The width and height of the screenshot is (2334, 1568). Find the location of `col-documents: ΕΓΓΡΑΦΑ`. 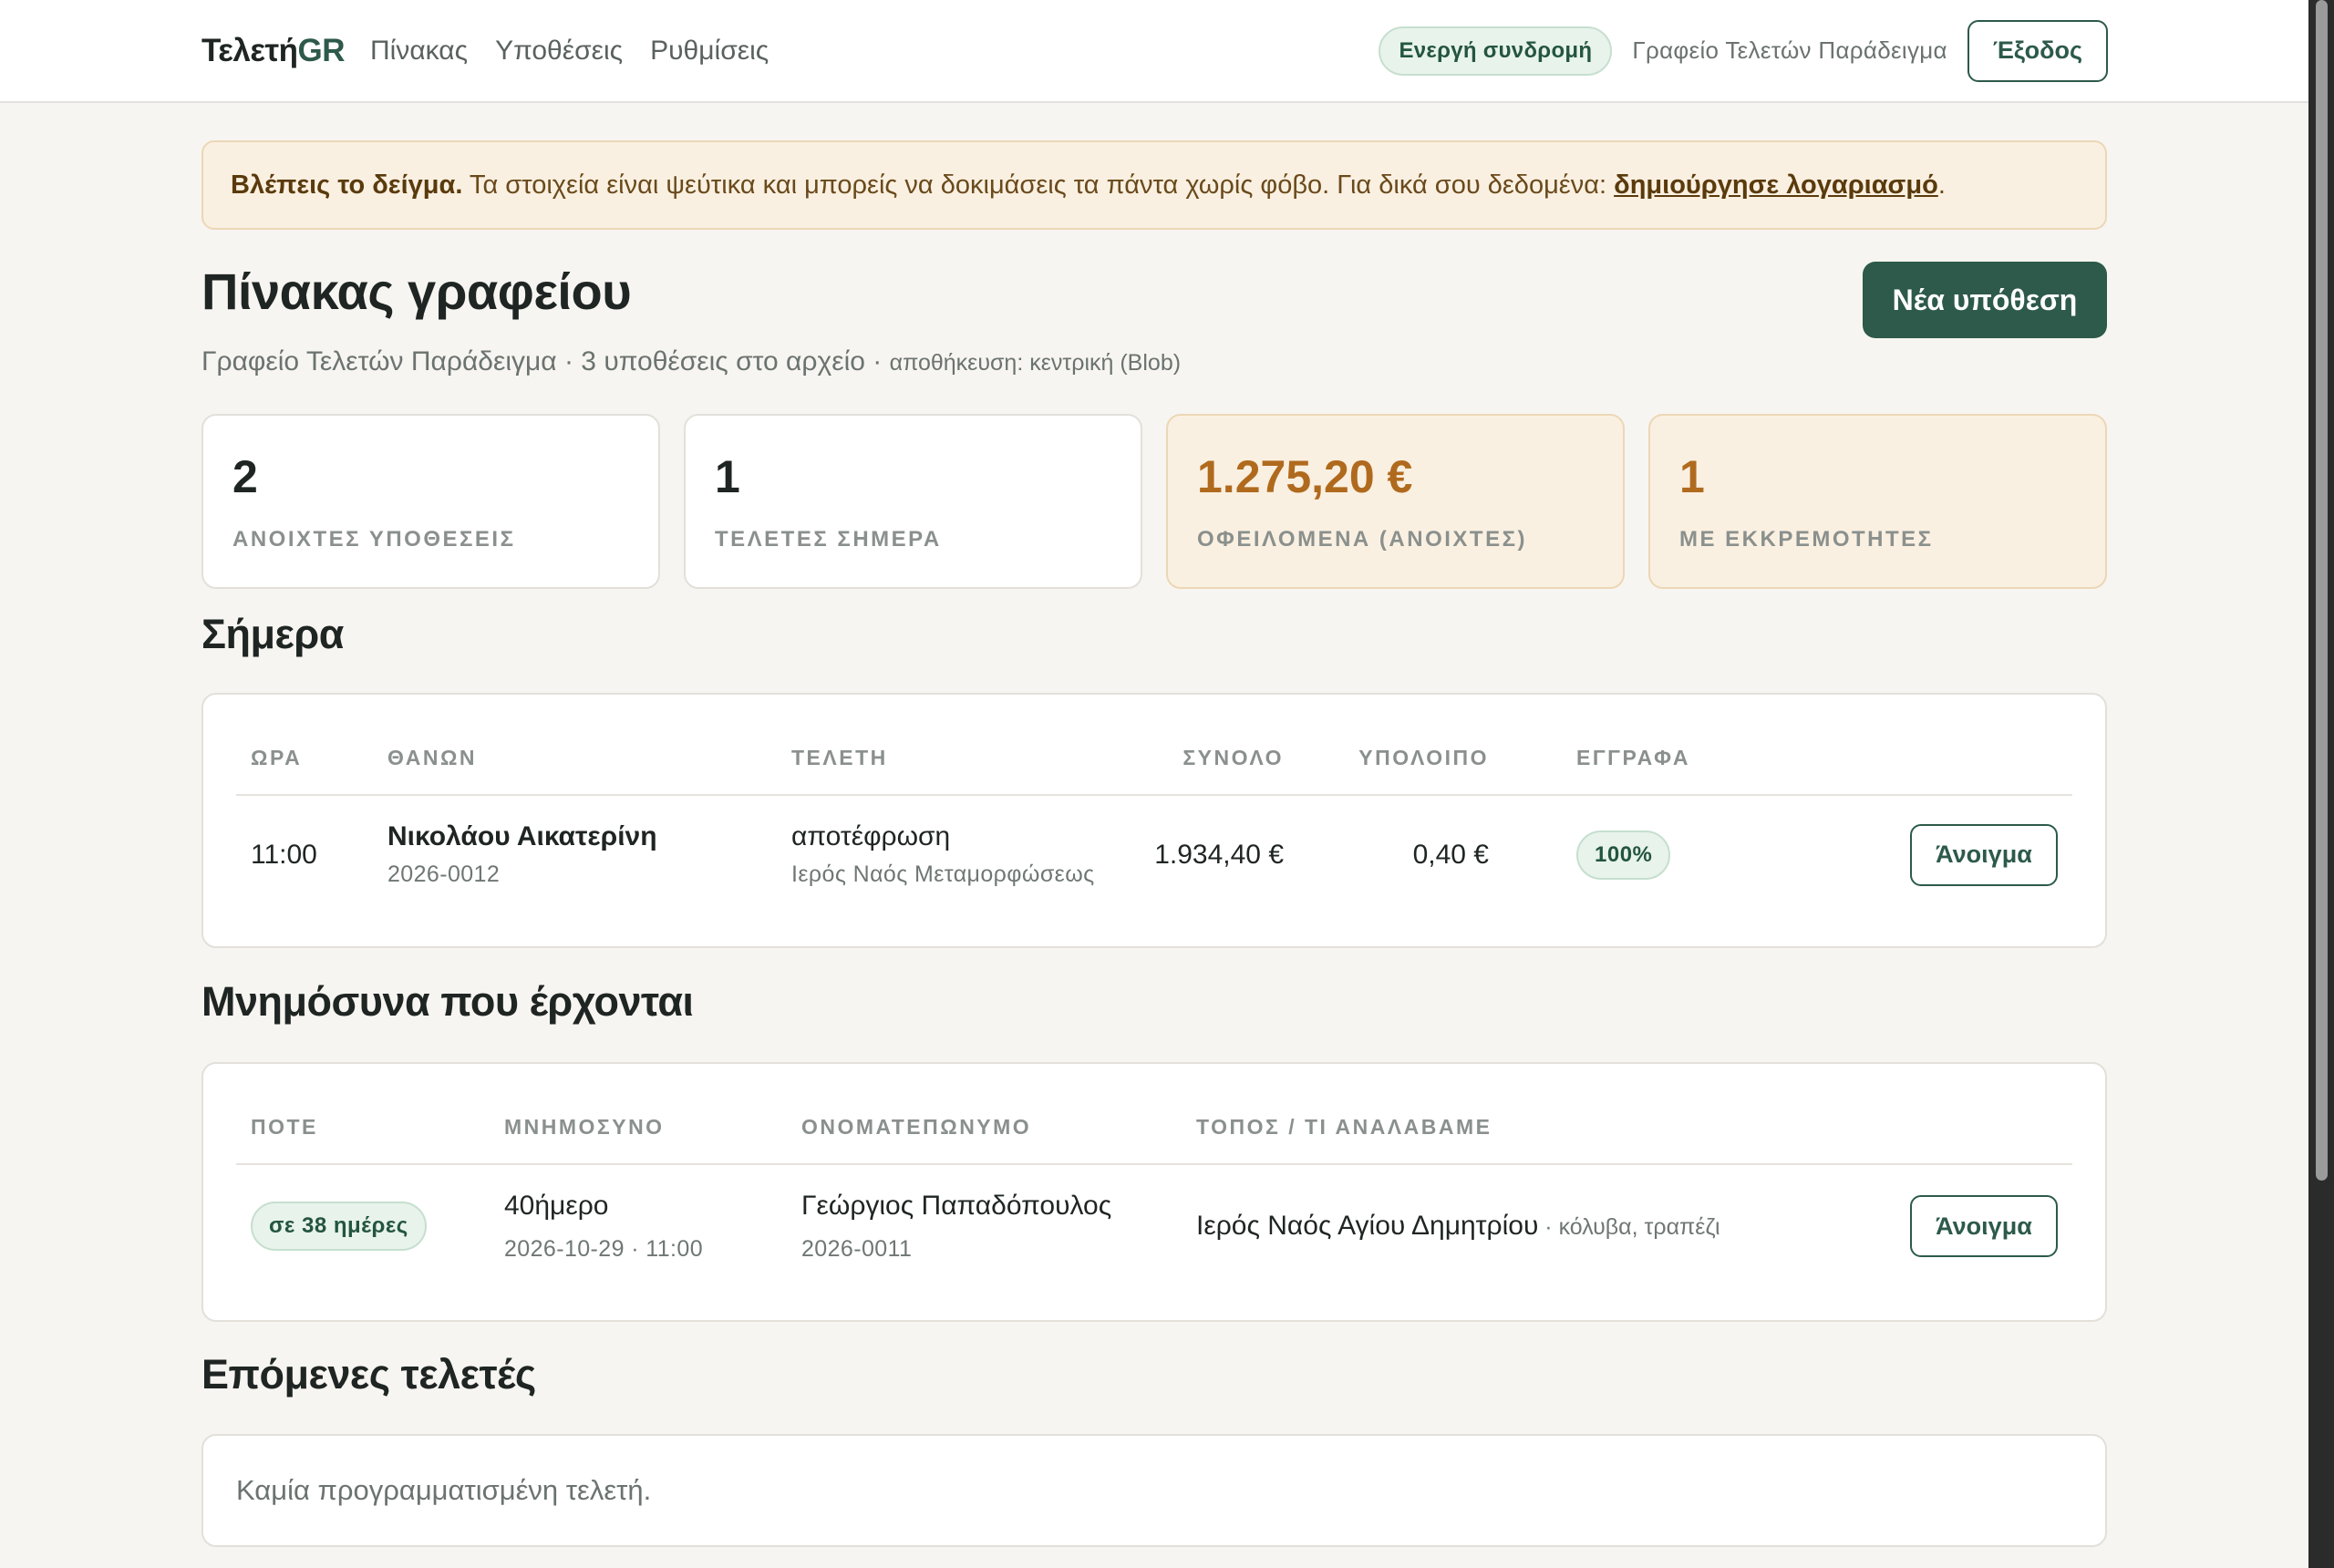

col-documents: ΕΓΓΡΑΦΑ is located at coordinates (1604, 745).